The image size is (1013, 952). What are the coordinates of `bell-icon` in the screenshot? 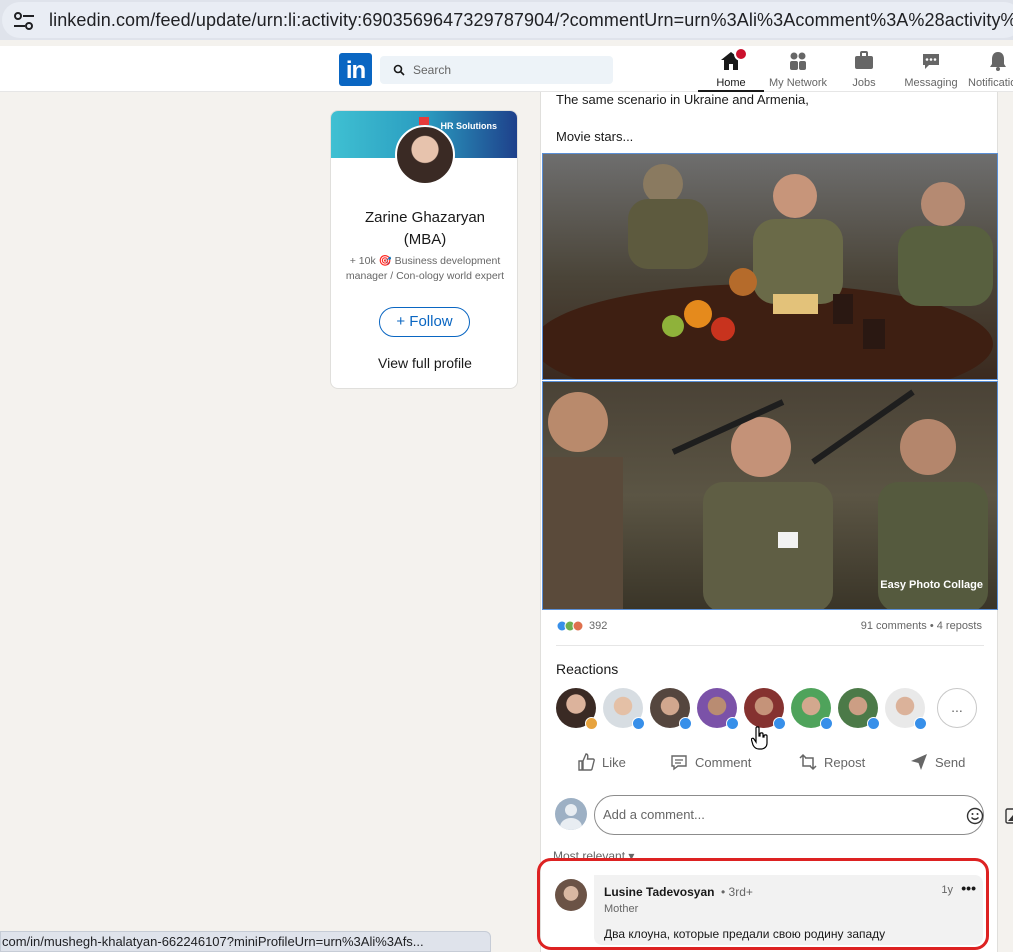 It's located at (998, 61).